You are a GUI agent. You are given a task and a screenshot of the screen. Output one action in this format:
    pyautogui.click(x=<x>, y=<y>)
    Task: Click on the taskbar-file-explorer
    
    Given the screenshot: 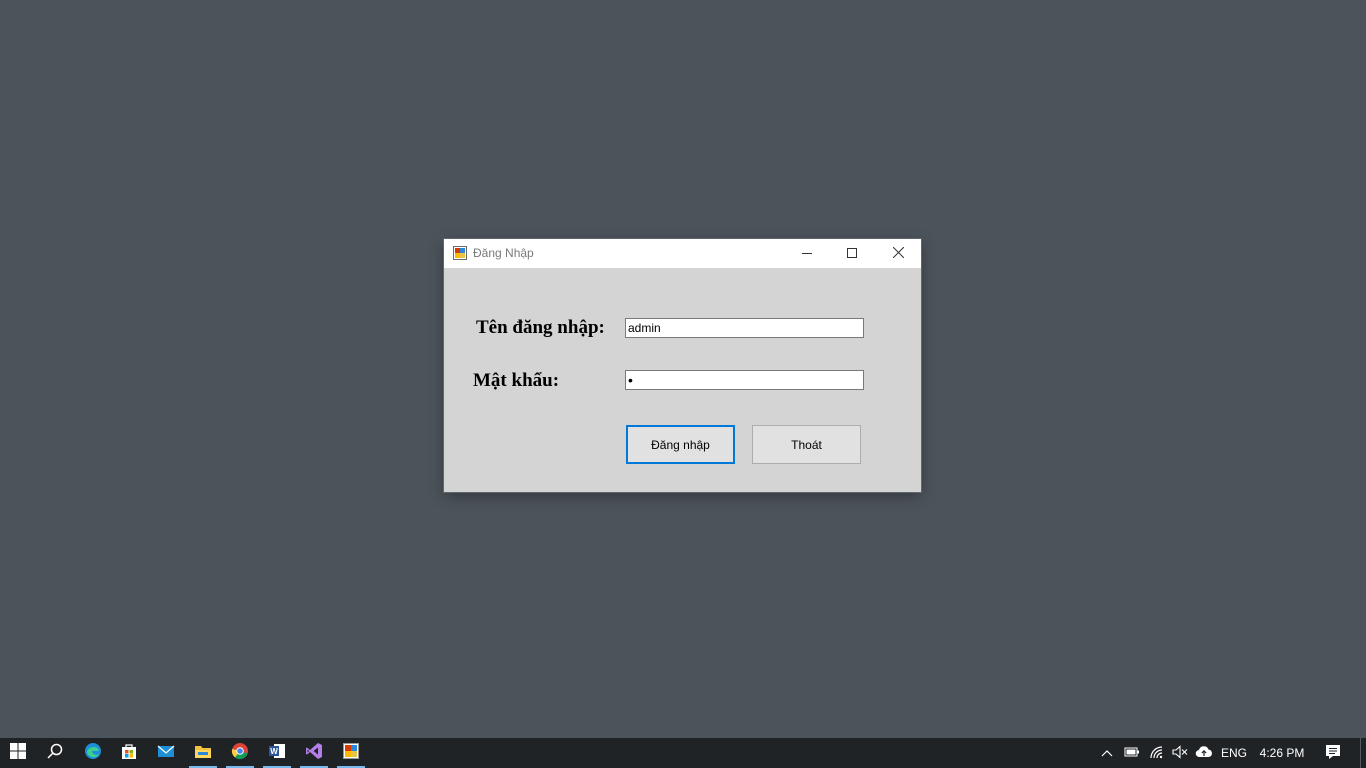 What is the action you would take?
    pyautogui.click(x=203, y=753)
    